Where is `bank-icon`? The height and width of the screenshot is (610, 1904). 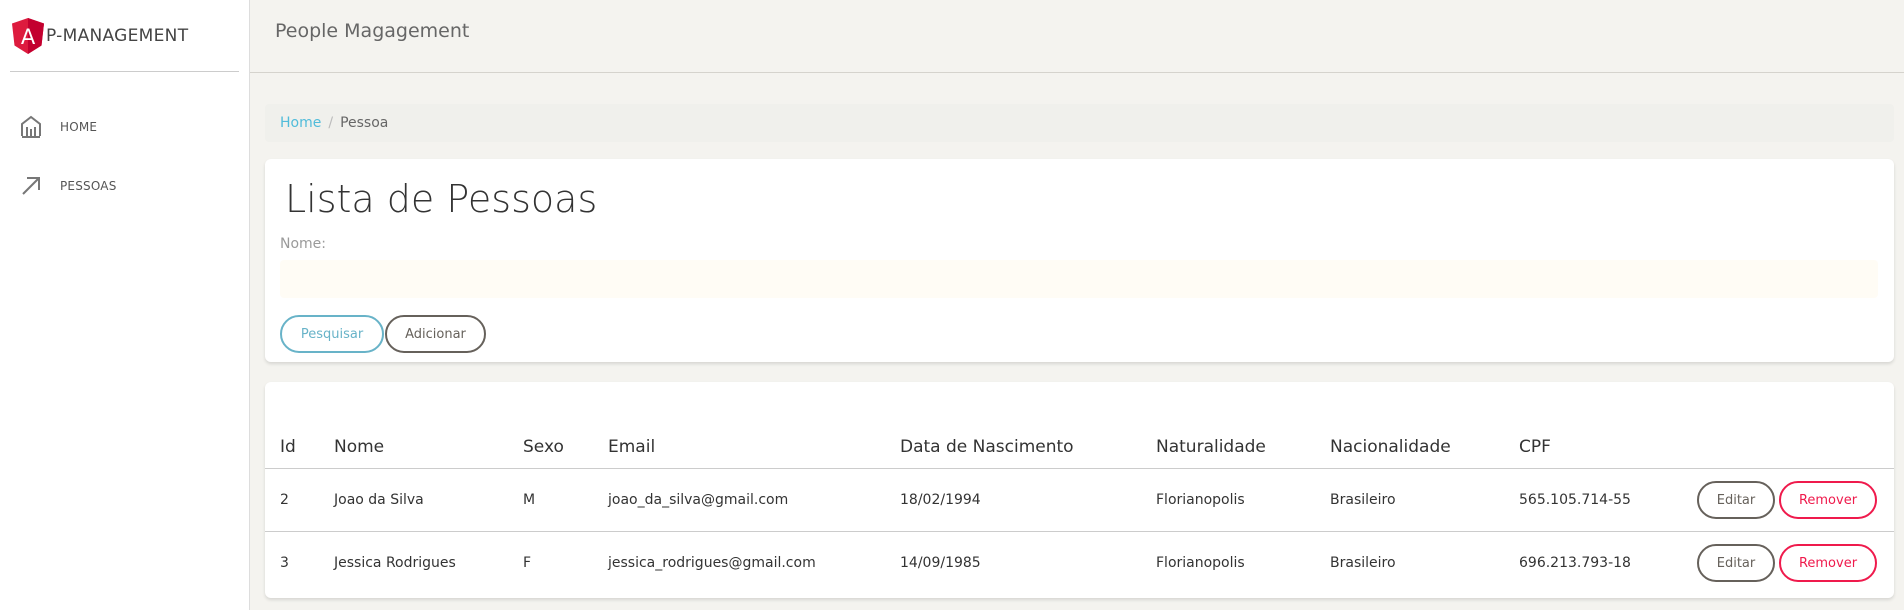 bank-icon is located at coordinates (31, 126).